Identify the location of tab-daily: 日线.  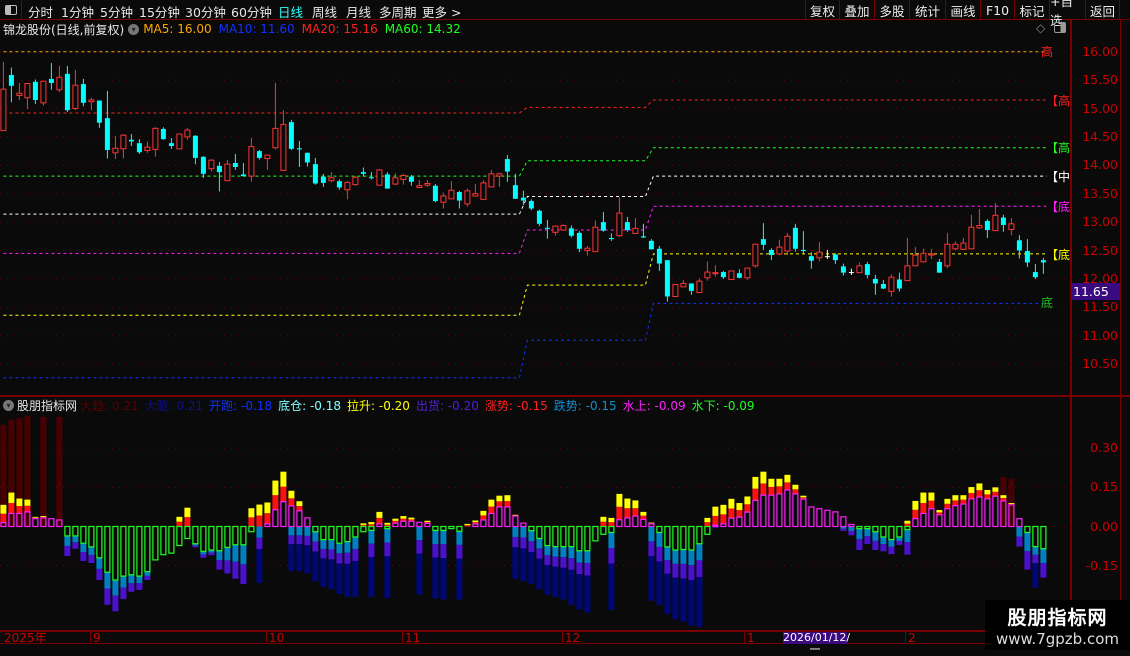
(290, 11).